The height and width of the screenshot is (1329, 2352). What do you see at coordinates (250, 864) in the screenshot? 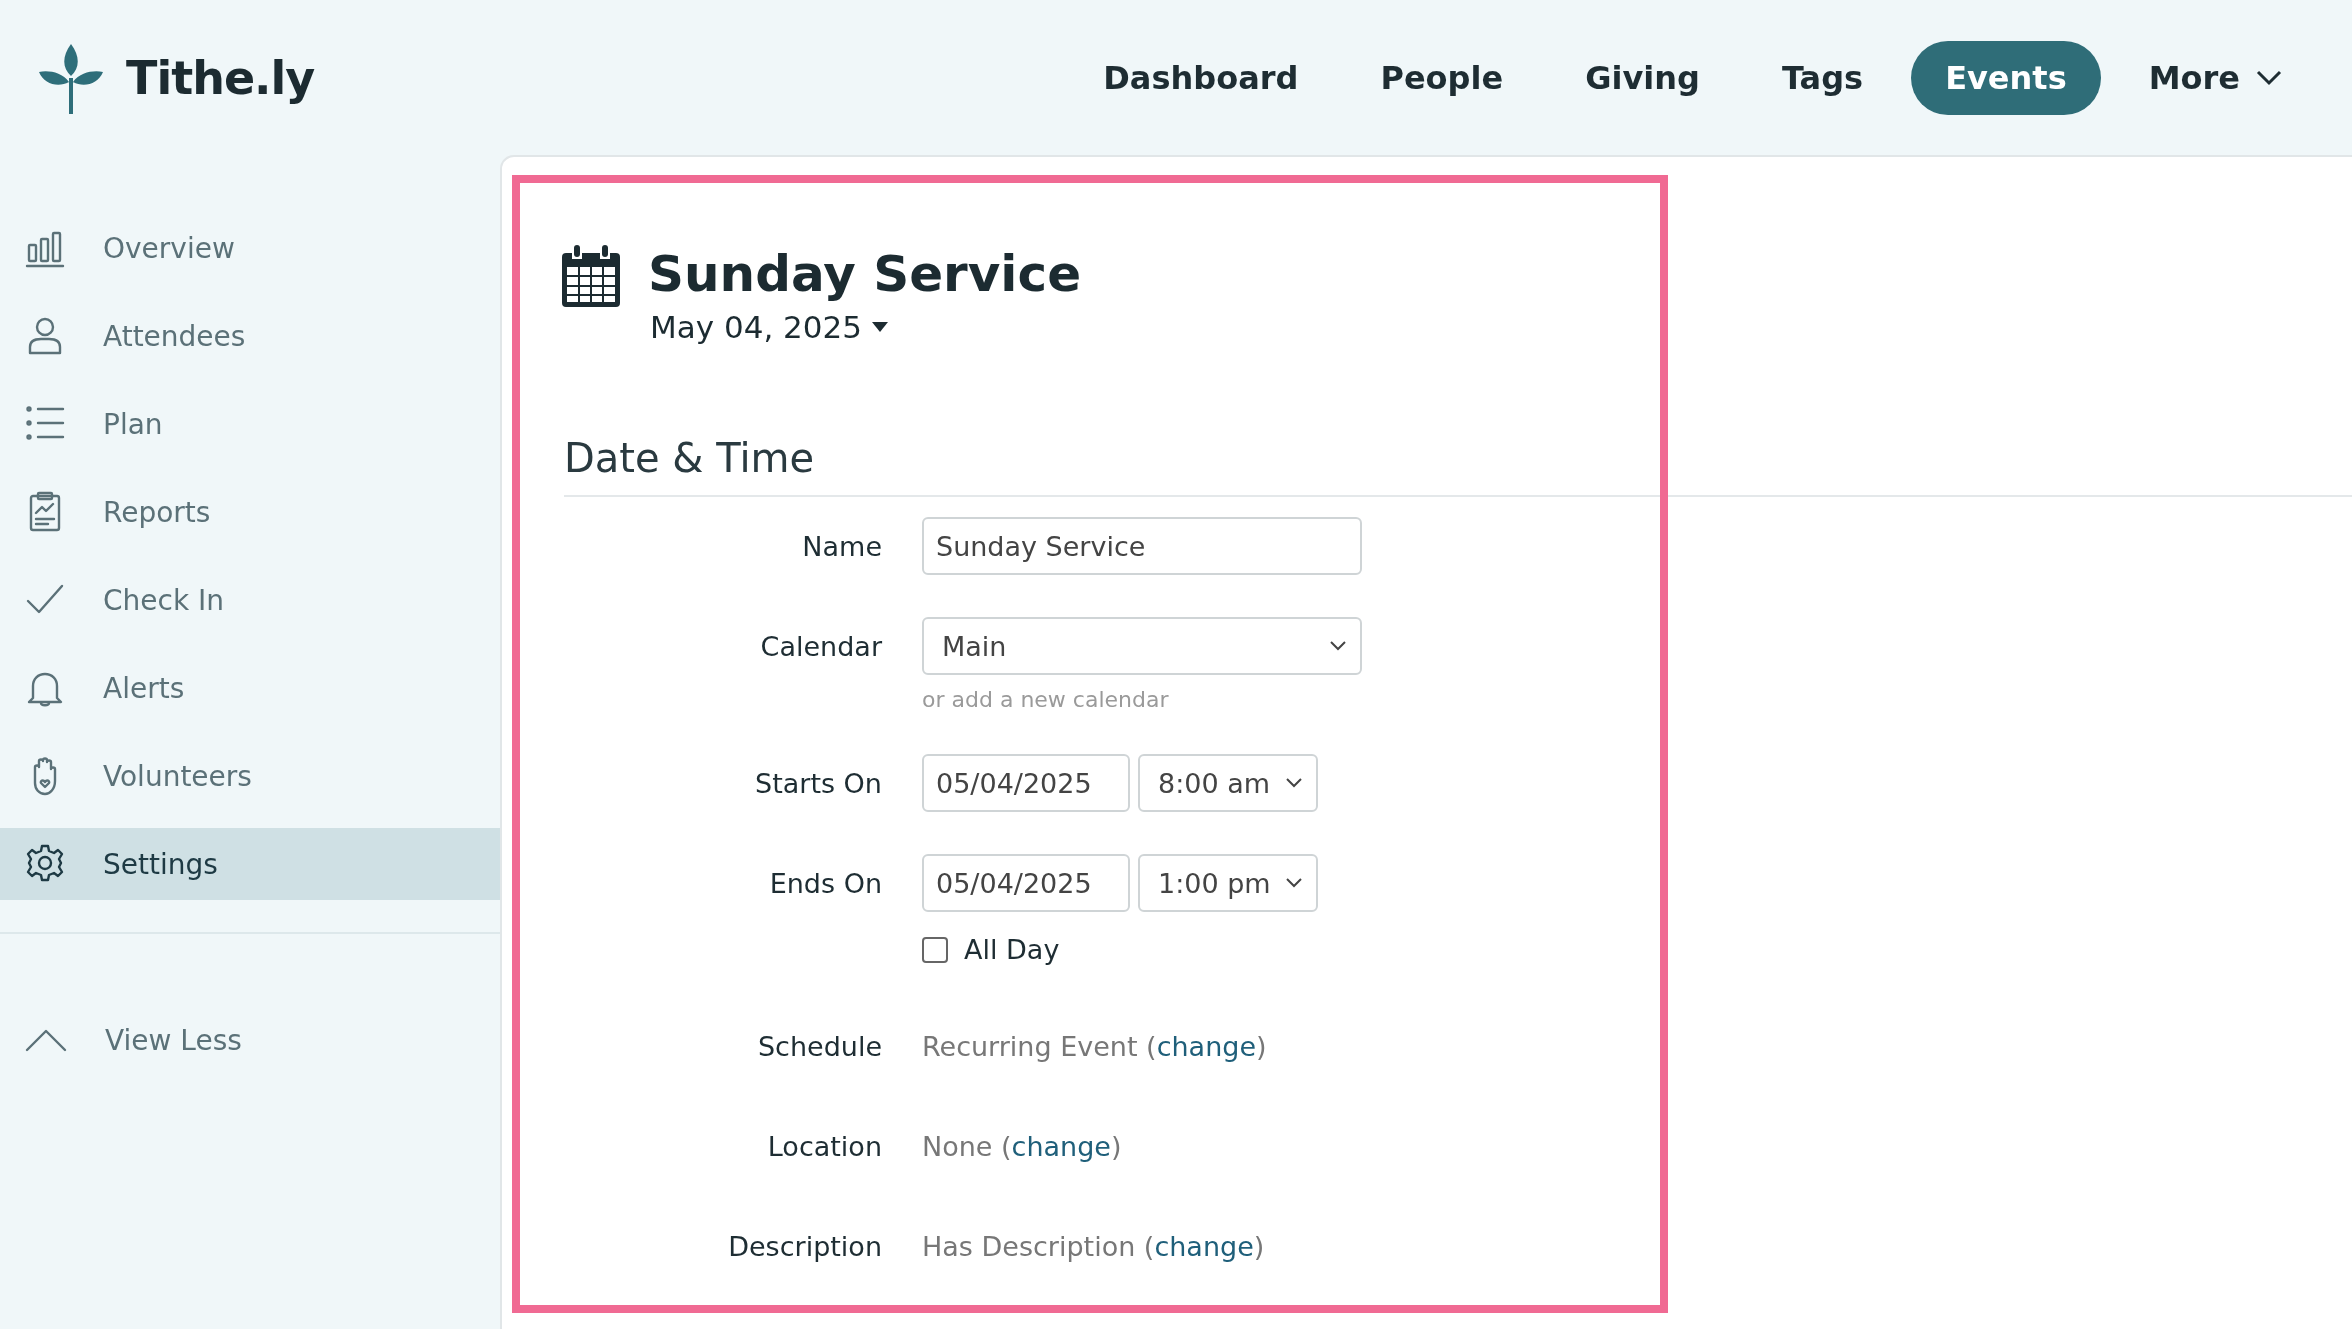
I see `sidebar-item: Settings` at bounding box center [250, 864].